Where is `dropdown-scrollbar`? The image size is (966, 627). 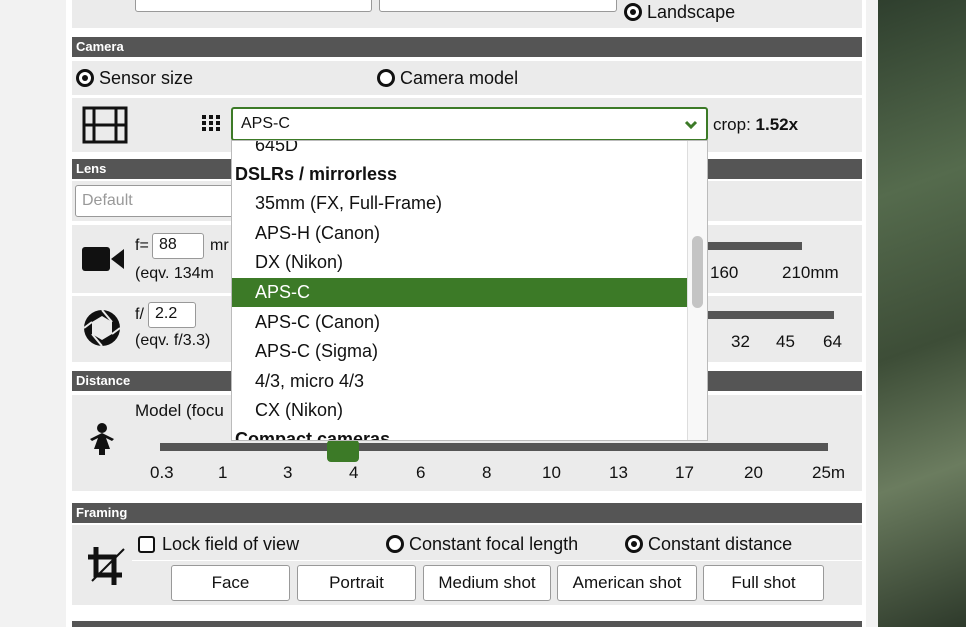
dropdown-scrollbar is located at coordinates (697, 290).